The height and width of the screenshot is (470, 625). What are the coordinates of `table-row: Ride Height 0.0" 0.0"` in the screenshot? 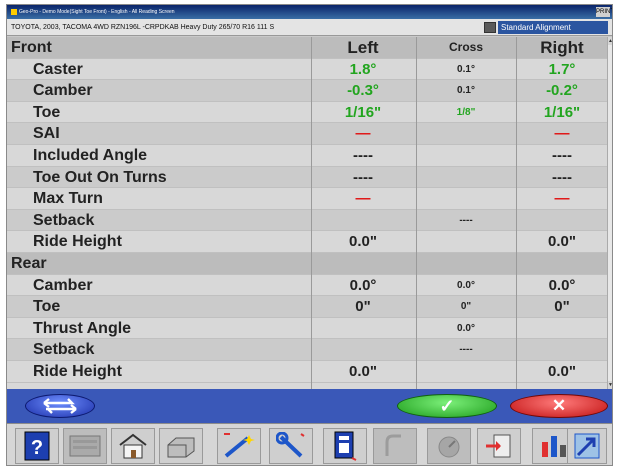 It's located at (307, 372).